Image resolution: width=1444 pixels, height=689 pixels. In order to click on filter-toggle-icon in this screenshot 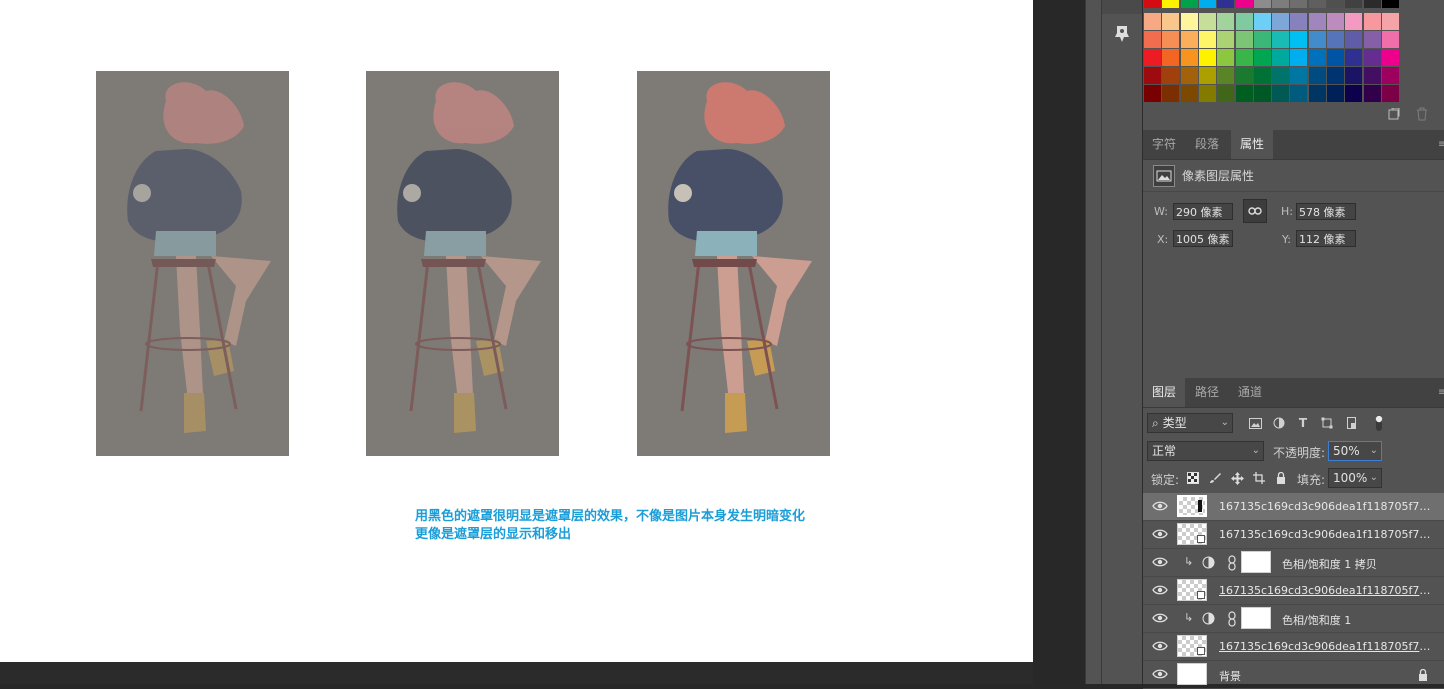, I will do `click(1379, 423)`.